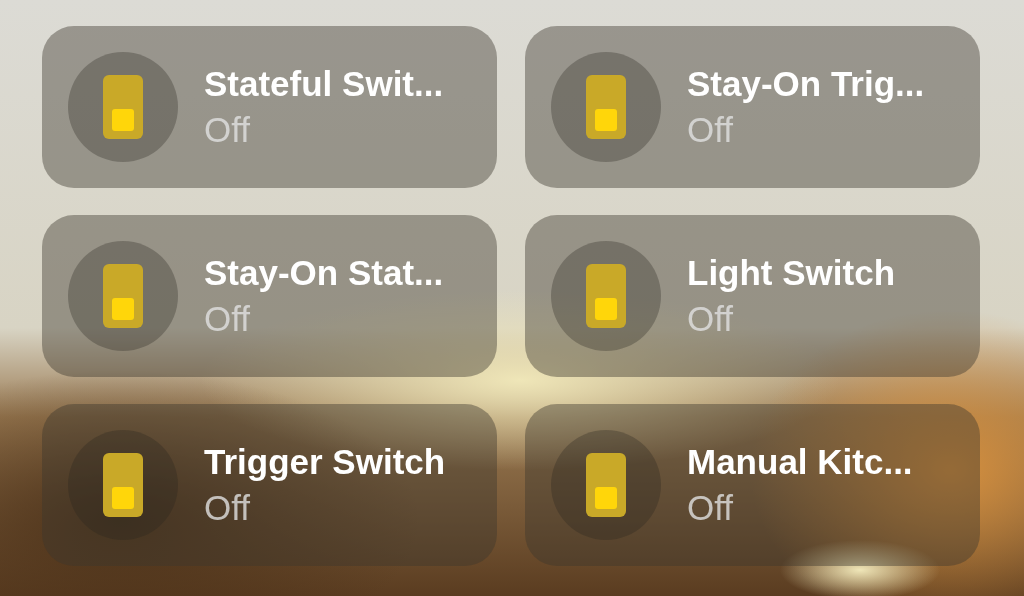 The image size is (1024, 596). What do you see at coordinates (752, 107) in the screenshot?
I see `accessory-tile: Stay-On Trig... Off` at bounding box center [752, 107].